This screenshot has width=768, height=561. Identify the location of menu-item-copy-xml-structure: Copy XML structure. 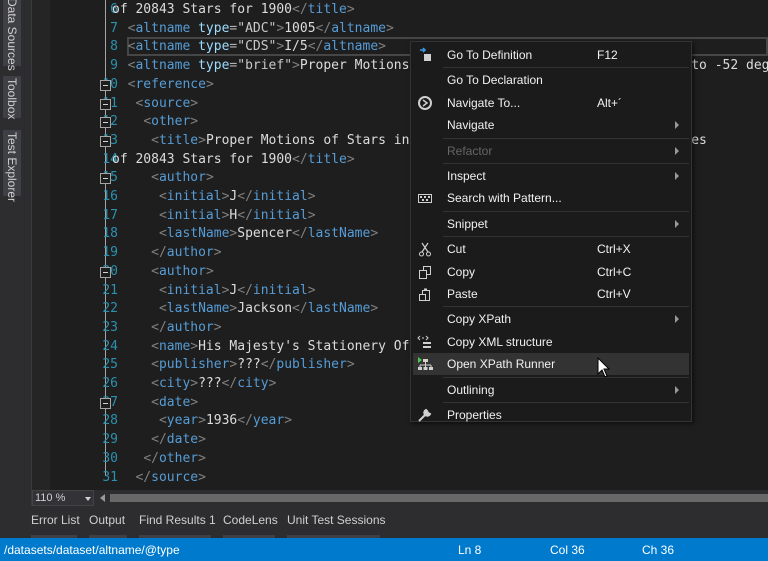
(551, 342).